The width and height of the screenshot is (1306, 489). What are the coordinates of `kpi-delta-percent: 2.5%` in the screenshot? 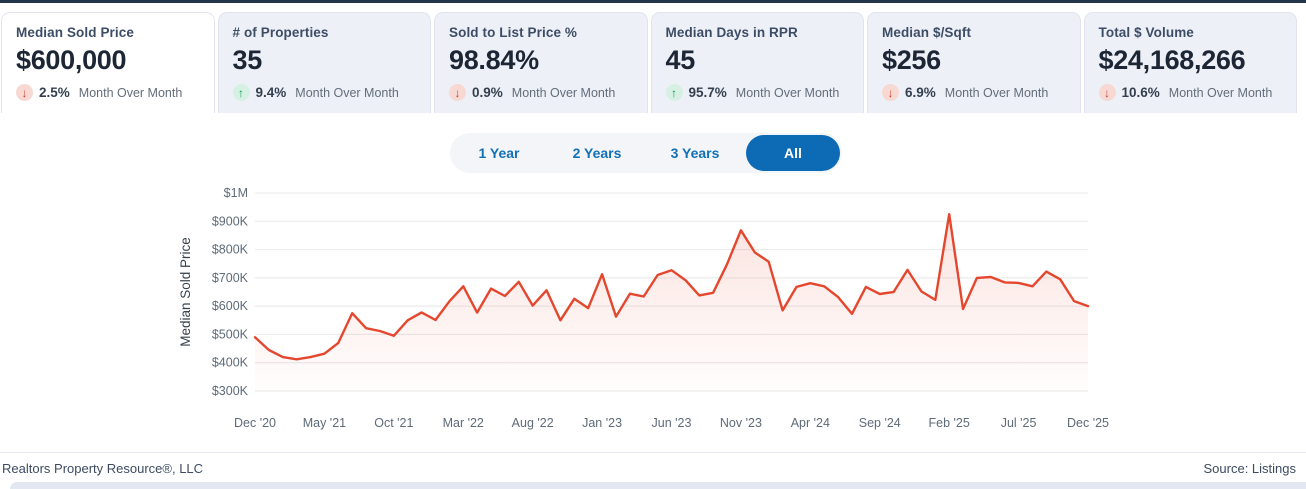 It's located at (54, 92).